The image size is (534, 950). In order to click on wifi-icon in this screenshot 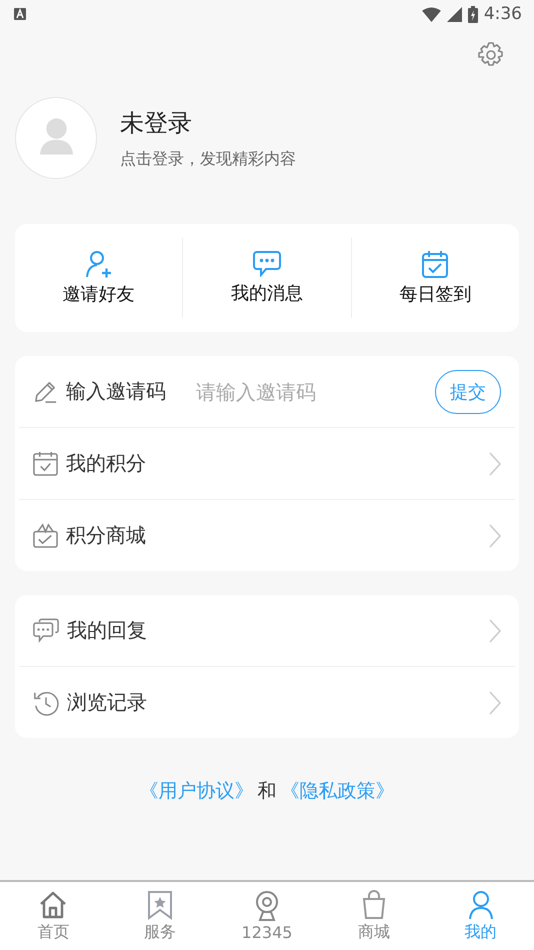, I will do `click(431, 14)`.